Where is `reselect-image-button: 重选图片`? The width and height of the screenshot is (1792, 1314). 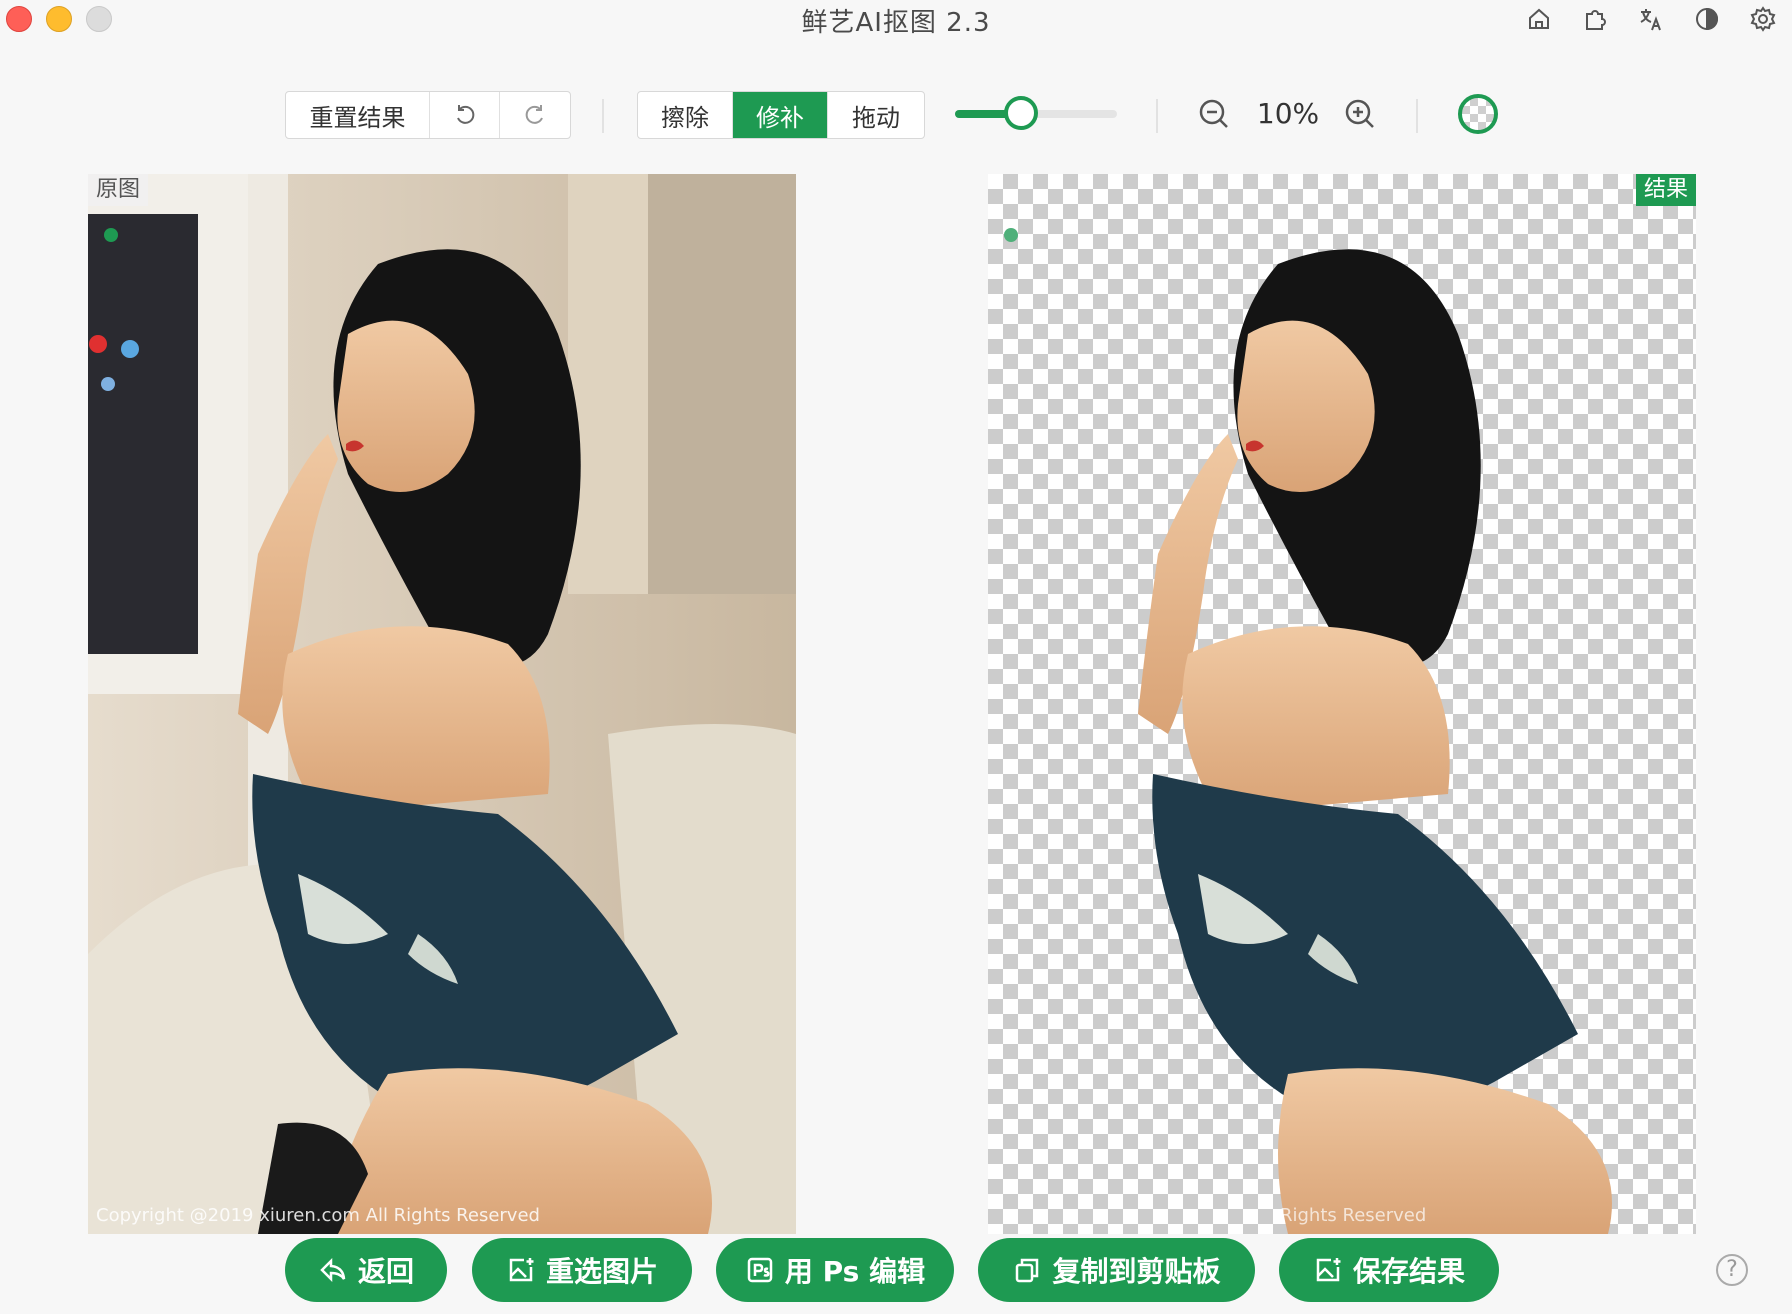
reselect-image-button: 重选图片 is located at coordinates (582, 1270).